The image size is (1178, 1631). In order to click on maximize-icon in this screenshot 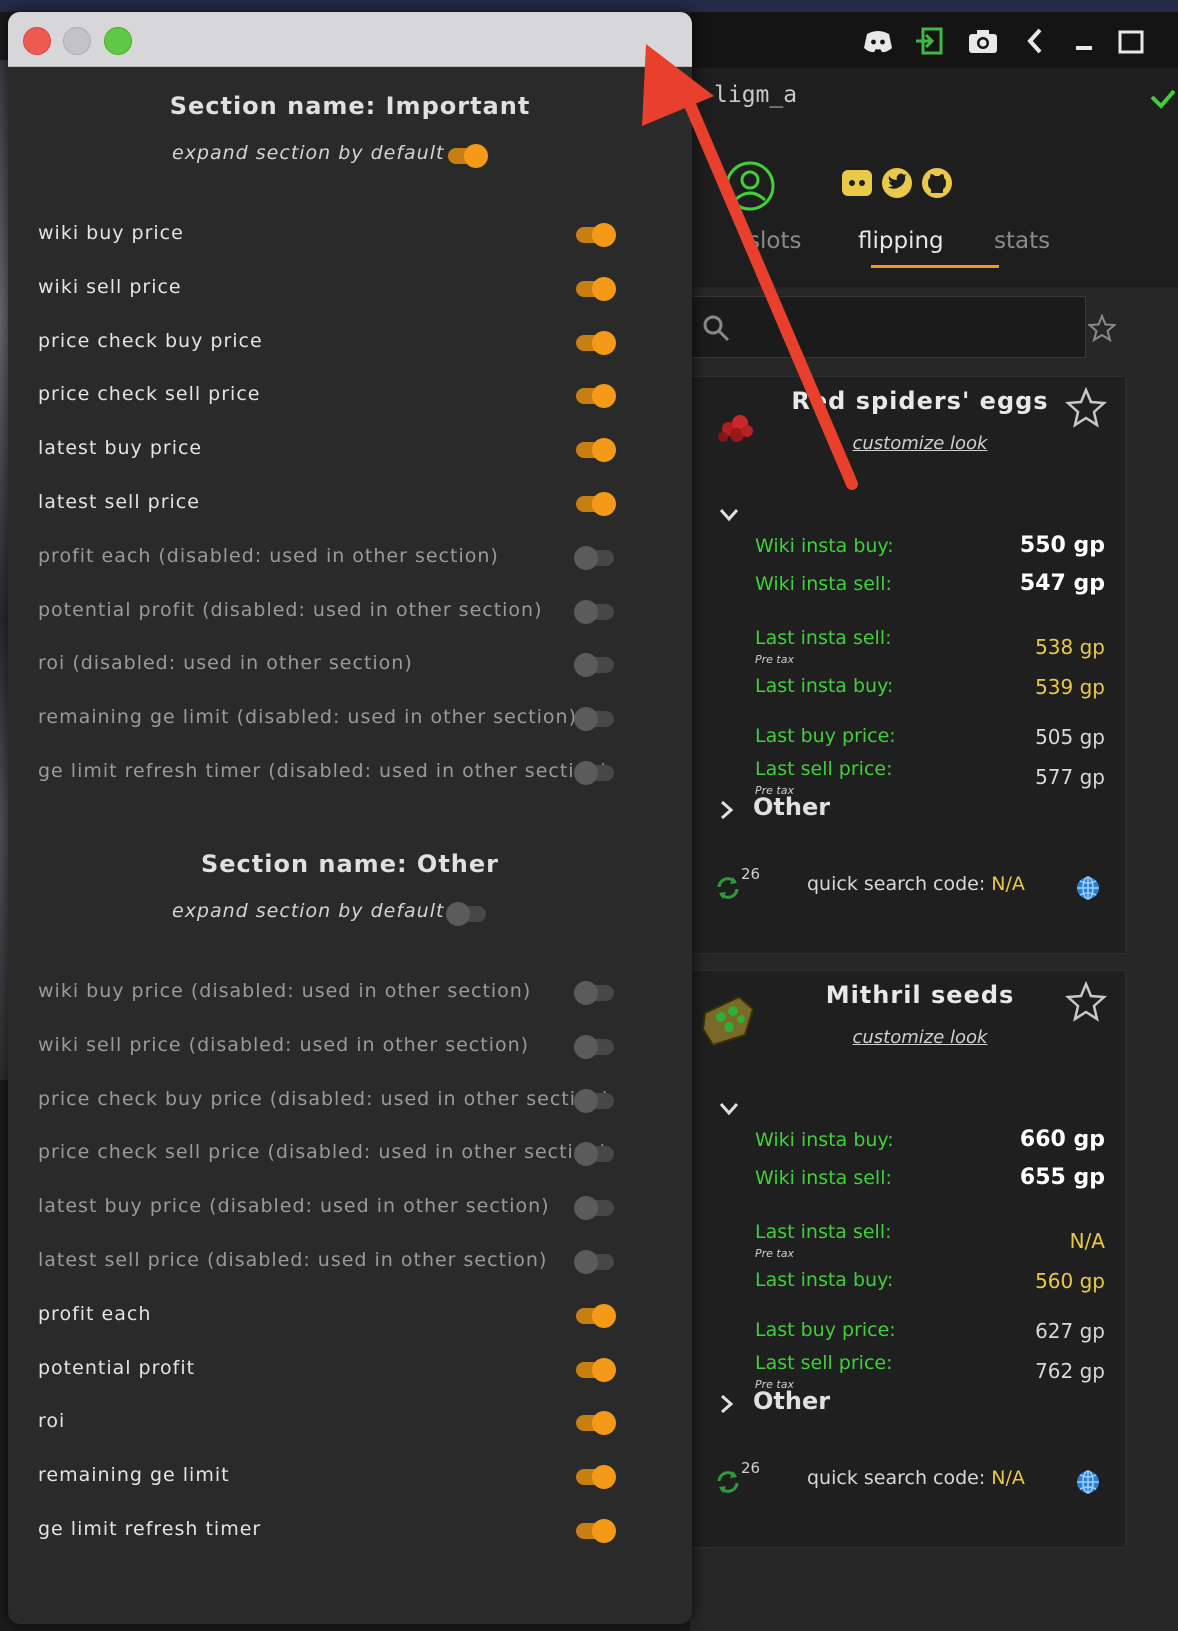, I will do `click(1130, 41)`.